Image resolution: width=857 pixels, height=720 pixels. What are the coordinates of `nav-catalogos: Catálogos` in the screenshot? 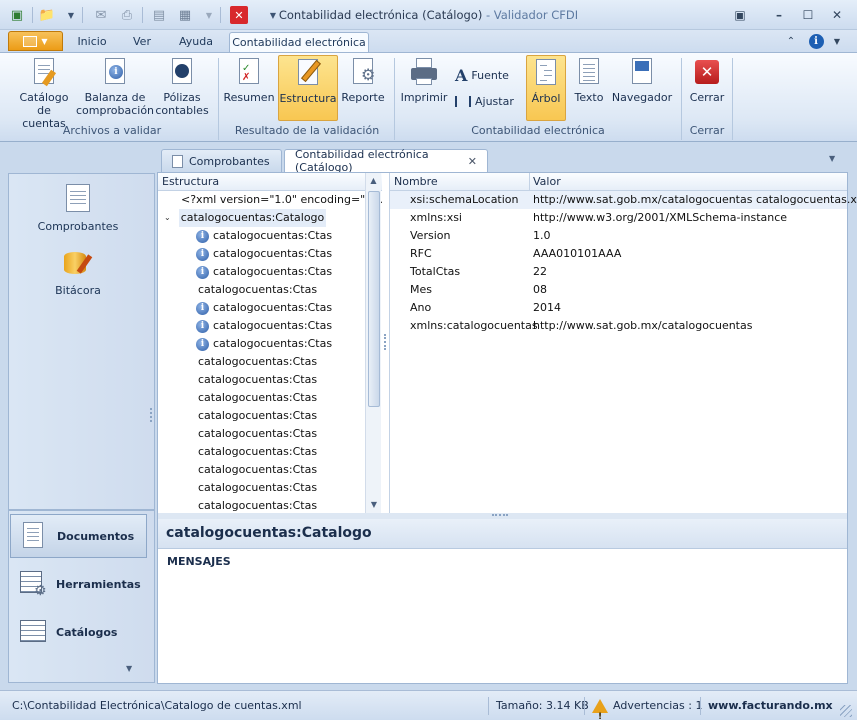 It's located at (78, 632).